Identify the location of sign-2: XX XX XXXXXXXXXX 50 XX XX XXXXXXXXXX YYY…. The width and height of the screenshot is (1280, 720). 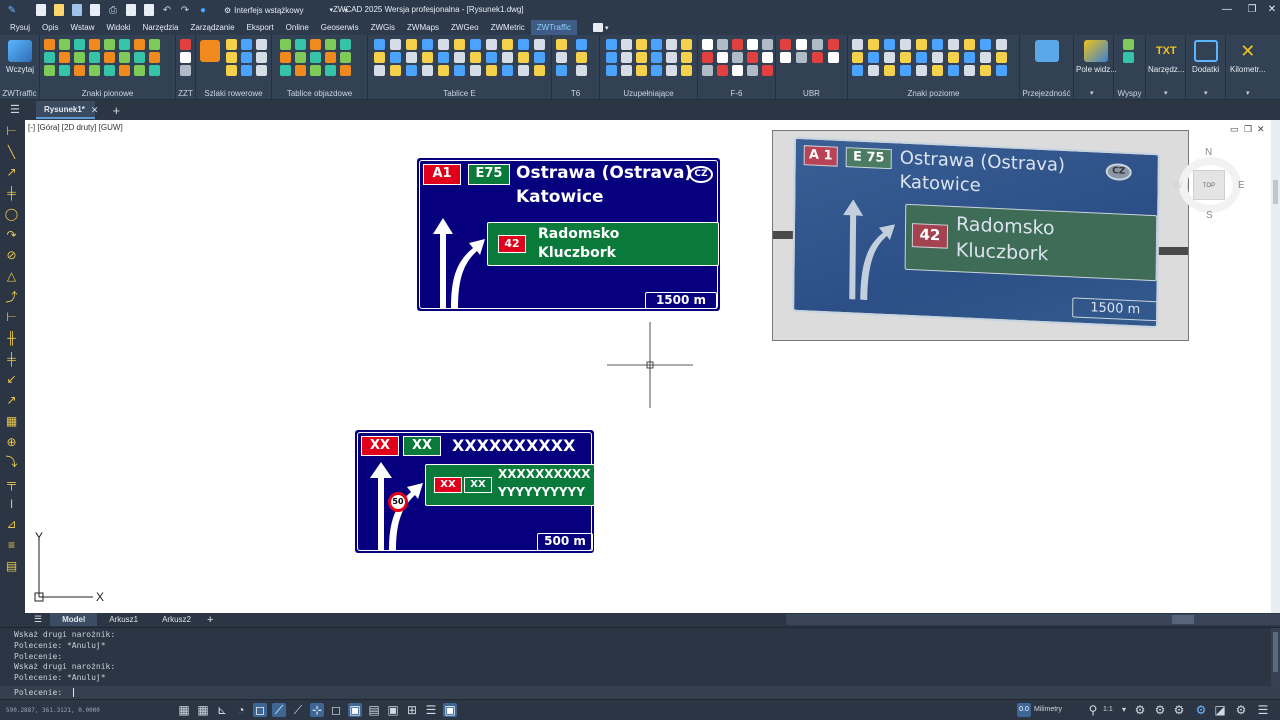
(475, 491).